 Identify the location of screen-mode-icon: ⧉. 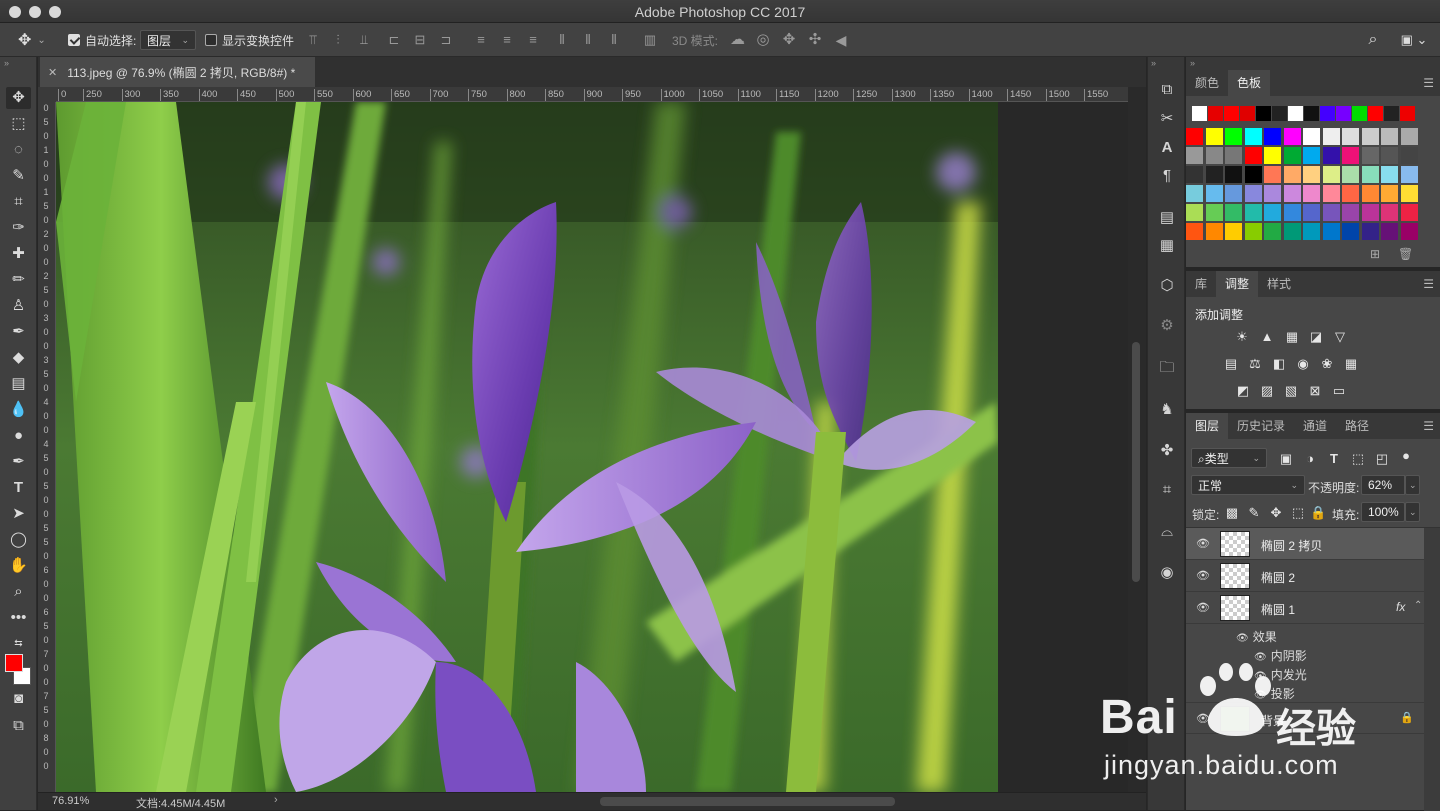
(18, 726).